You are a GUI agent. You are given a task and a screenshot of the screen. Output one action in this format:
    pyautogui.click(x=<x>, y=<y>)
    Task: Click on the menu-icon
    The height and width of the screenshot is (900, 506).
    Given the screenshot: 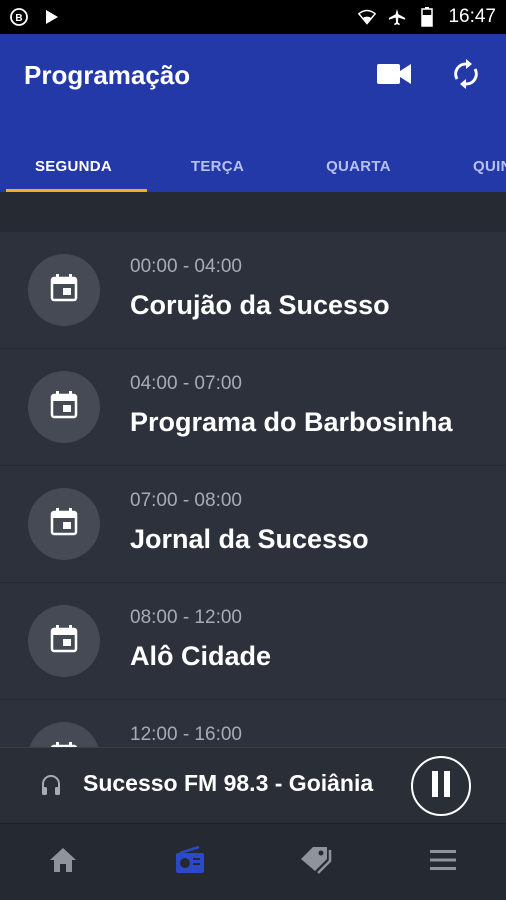 What is the action you would take?
    pyautogui.click(x=442, y=862)
    